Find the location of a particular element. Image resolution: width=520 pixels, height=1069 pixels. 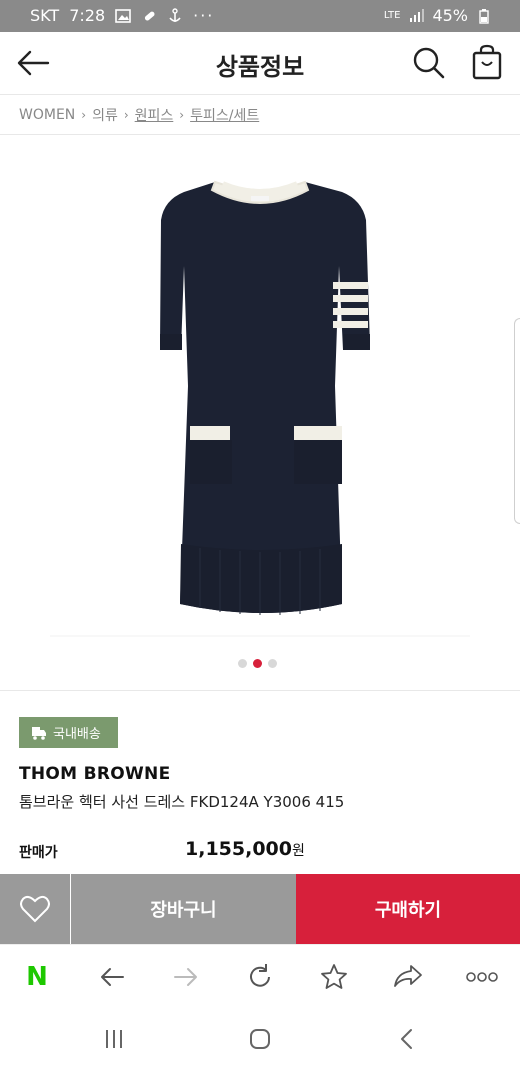

header-divider is located at coordinates (260, 94).